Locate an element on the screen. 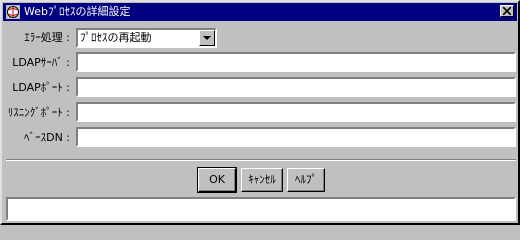  dropdown-button is located at coordinates (207, 38).